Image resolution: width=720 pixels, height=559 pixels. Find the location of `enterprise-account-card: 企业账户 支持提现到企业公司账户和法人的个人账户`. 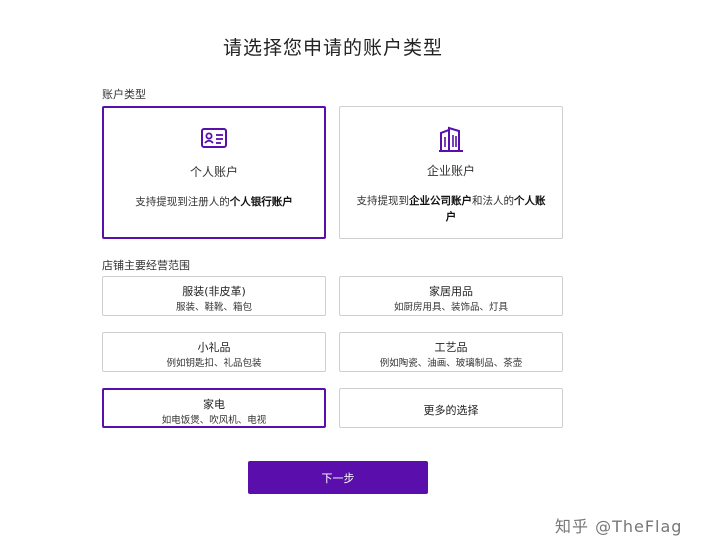

enterprise-account-card: 企业账户 支持提现到企业公司账户和法人的个人账户 is located at coordinates (451, 172).